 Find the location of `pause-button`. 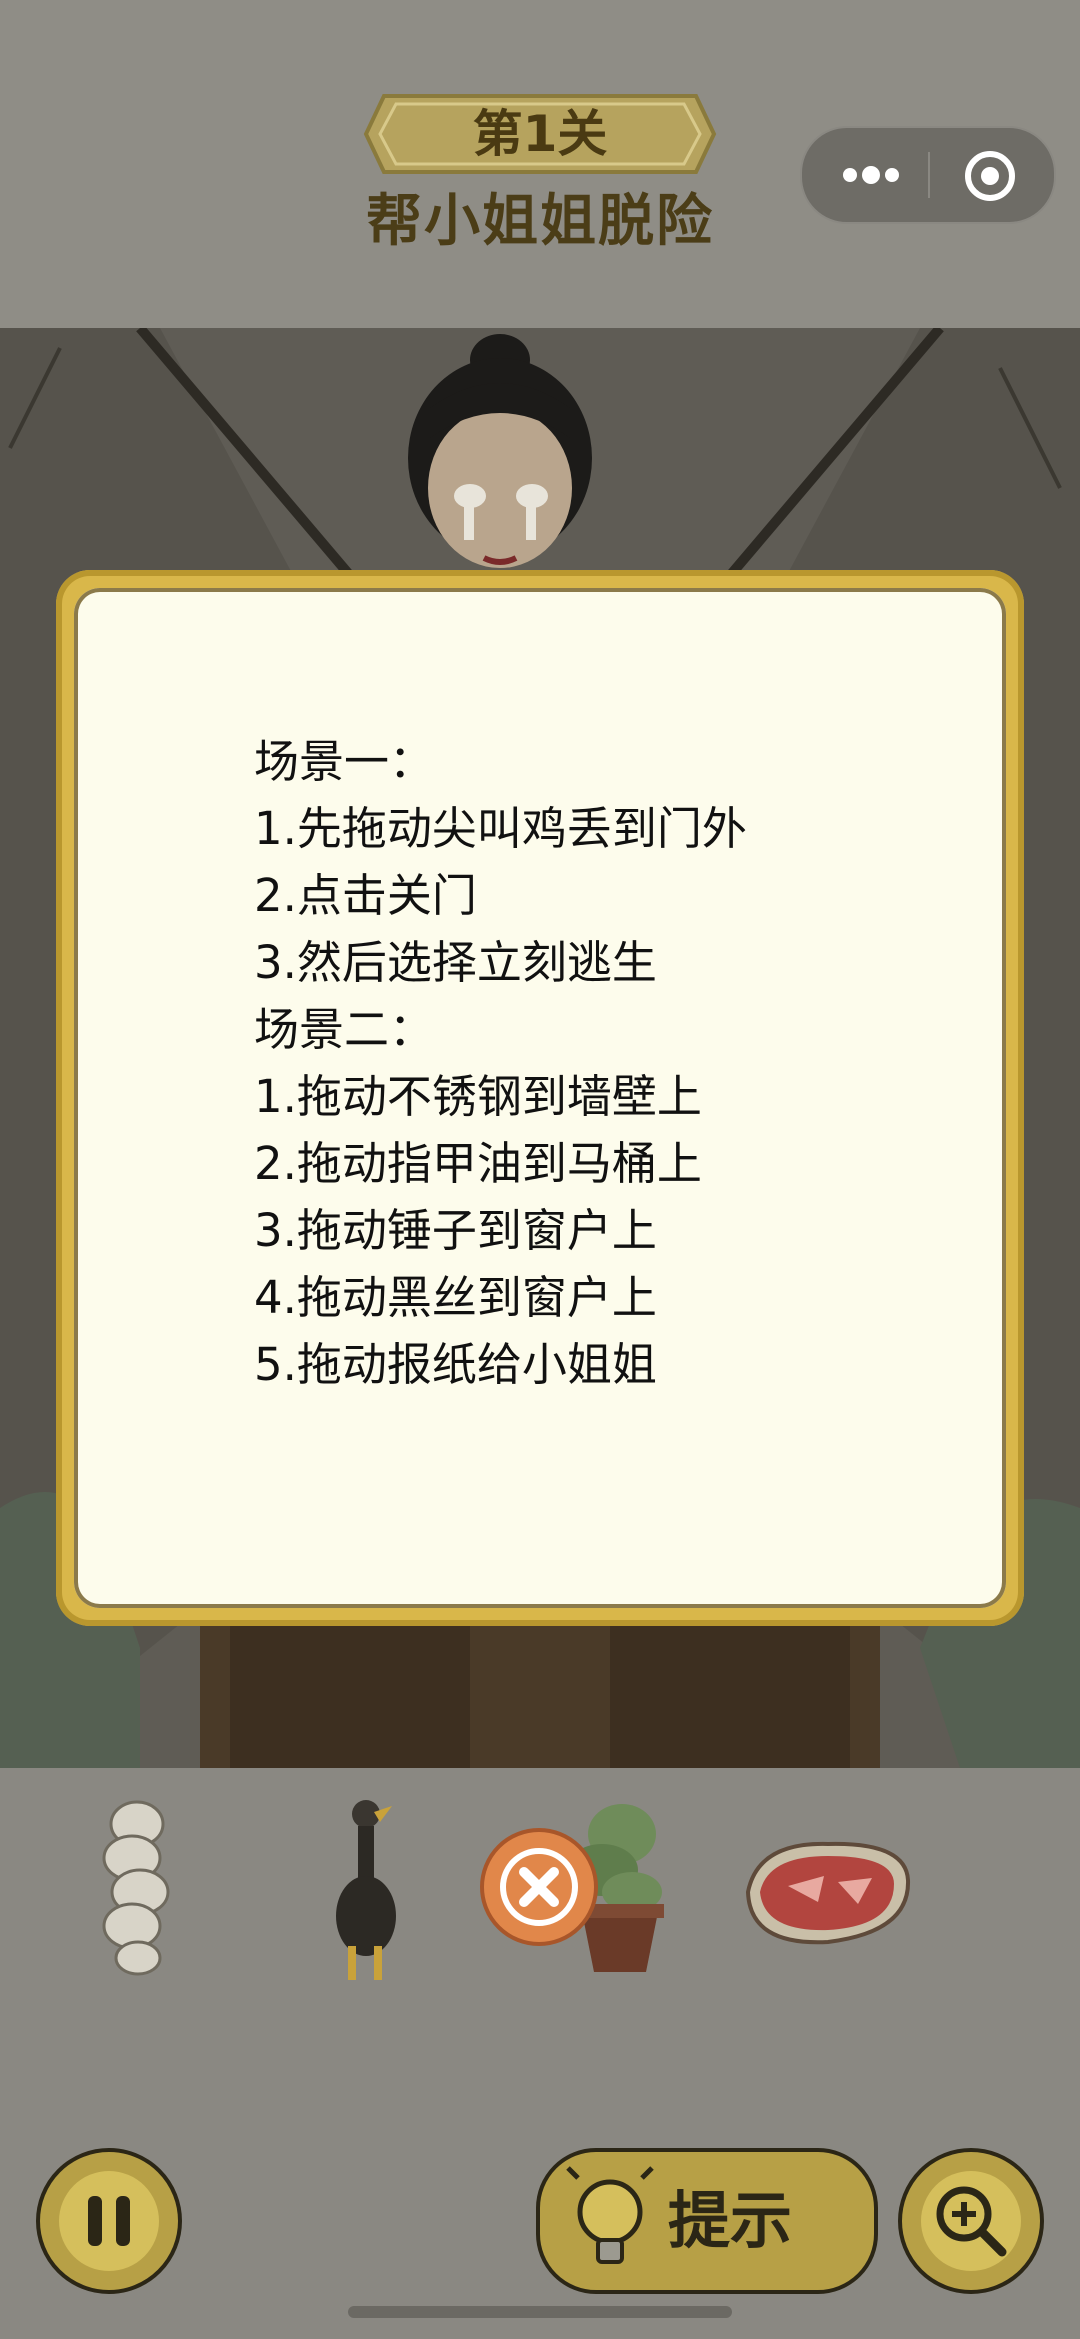

pause-button is located at coordinates (109, 2221).